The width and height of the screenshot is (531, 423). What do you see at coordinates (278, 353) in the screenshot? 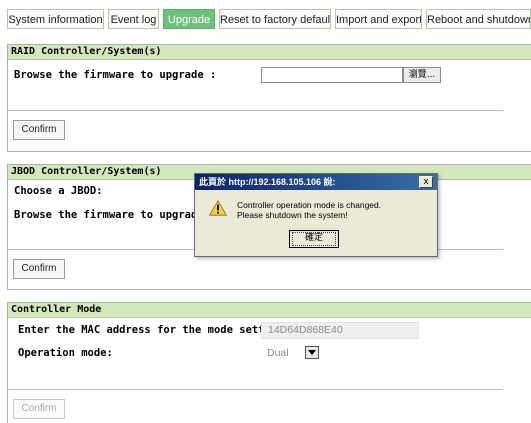
I see `operation-mode-value: Dual` at bounding box center [278, 353].